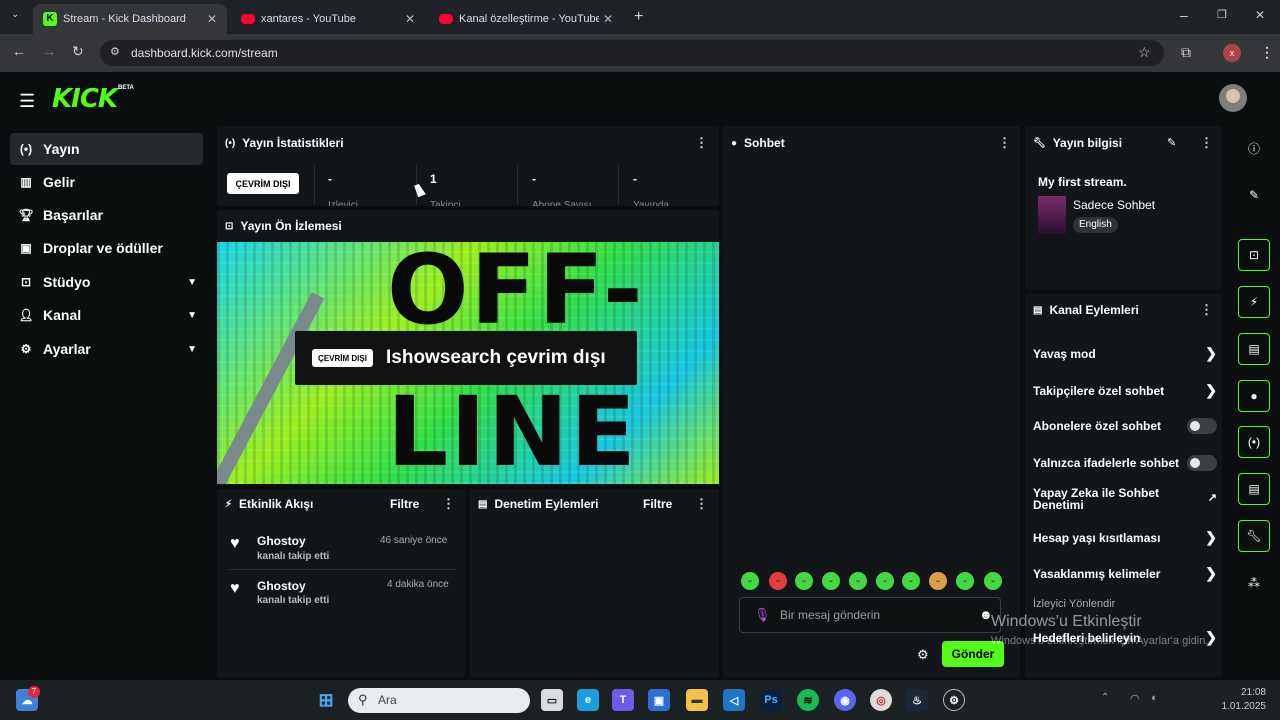 The height and width of the screenshot is (720, 1280). What do you see at coordinates (1254, 148) in the screenshot?
I see `info-icon: ⓘ` at bounding box center [1254, 148].